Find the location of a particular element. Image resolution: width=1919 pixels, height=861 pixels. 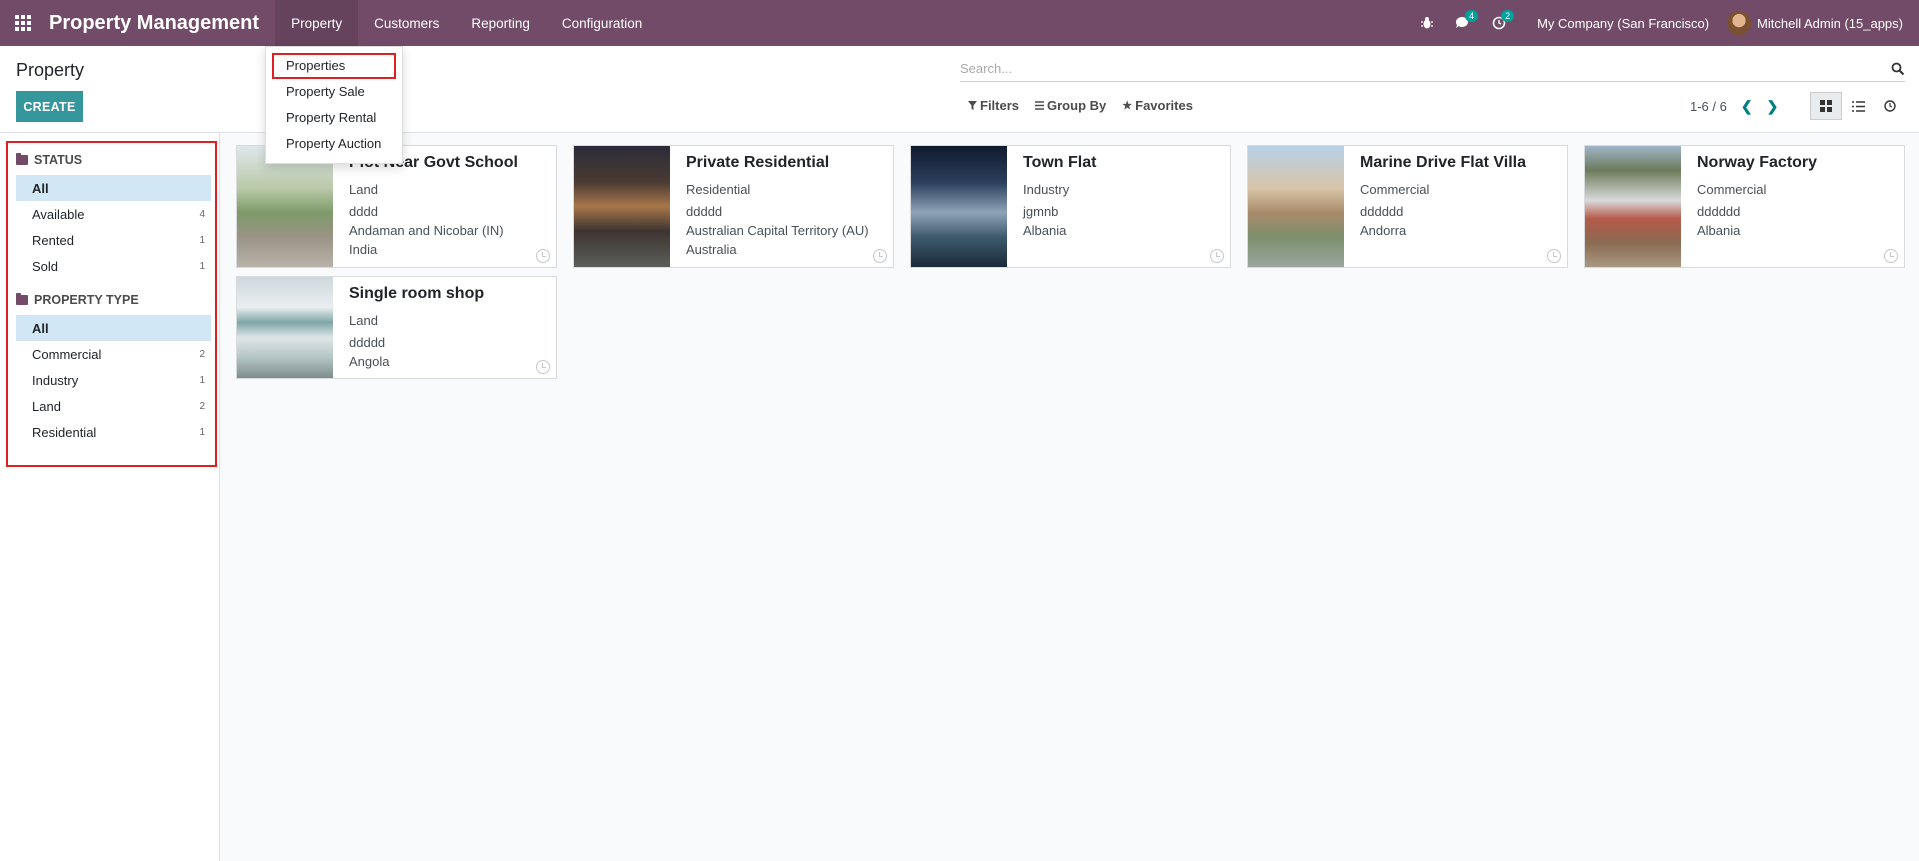

view-switcher is located at coordinates (1858, 106).